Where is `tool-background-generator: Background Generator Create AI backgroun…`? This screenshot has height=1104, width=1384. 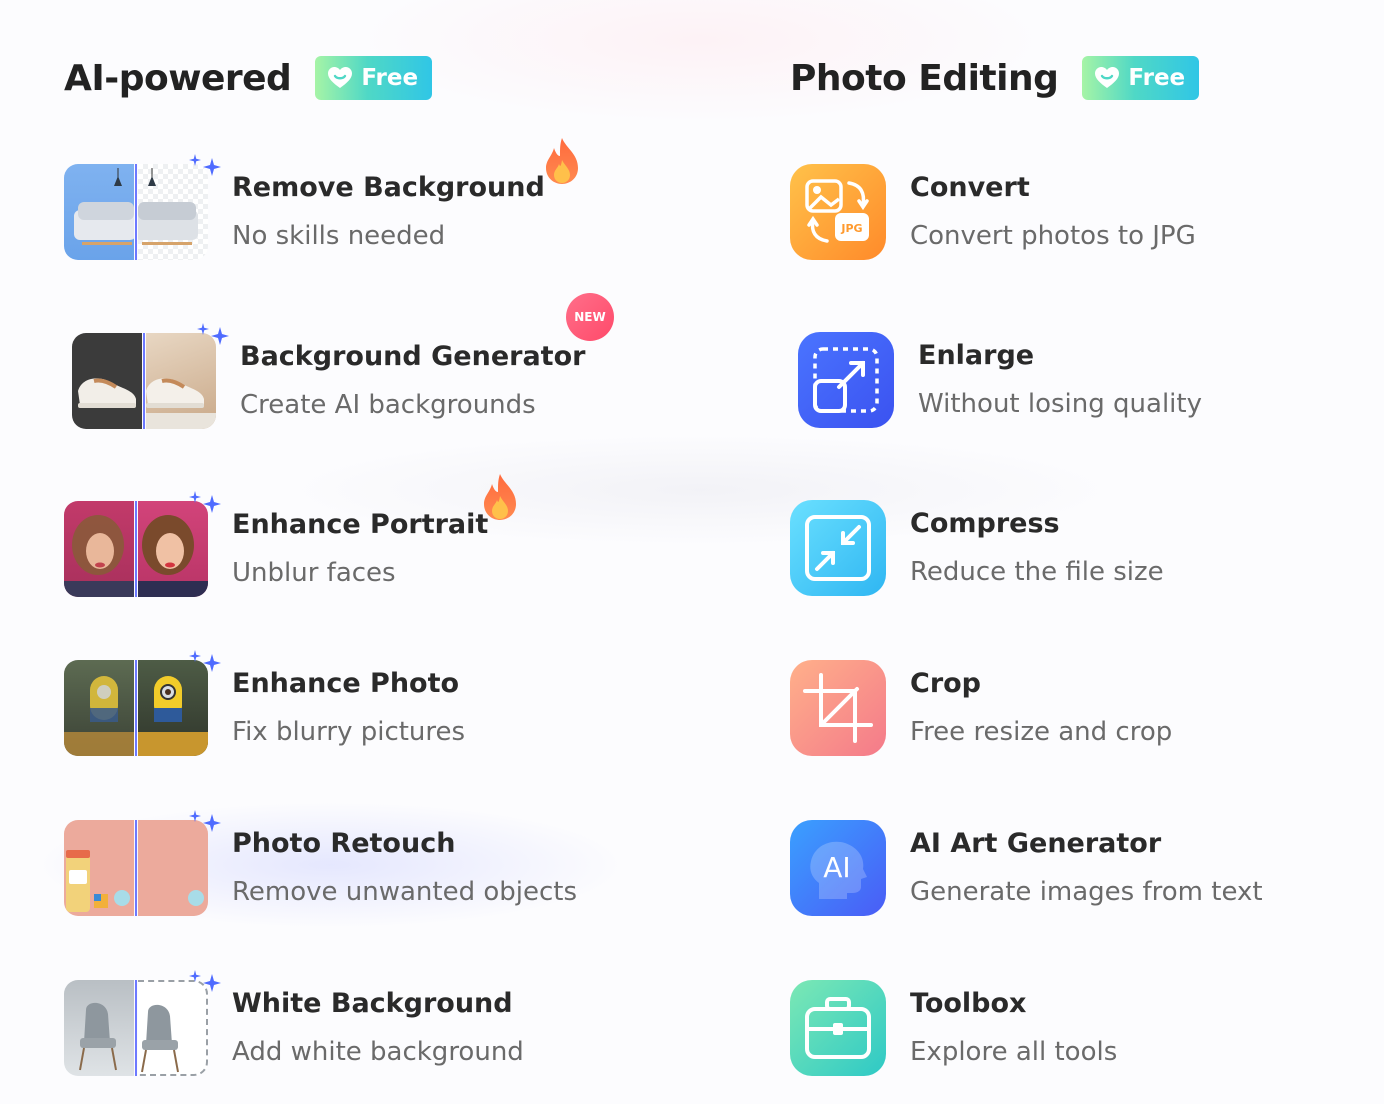 tool-background-generator: Background Generator Create AI backgroun… is located at coordinates (328, 381).